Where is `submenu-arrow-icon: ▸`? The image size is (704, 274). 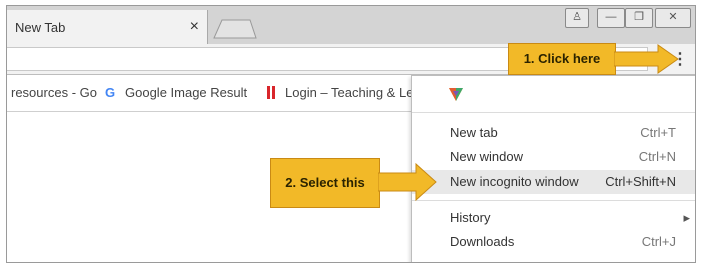
submenu-arrow-icon: ▸ is located at coordinates (686, 217).